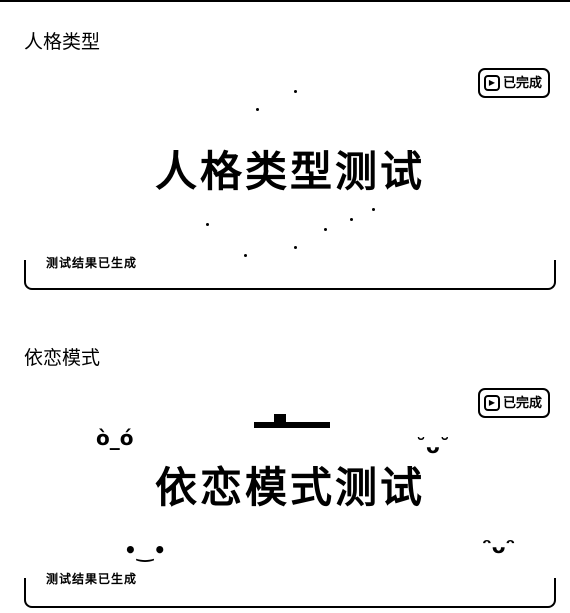 This screenshot has width=570, height=613. Describe the element at coordinates (62, 358) in the screenshot. I see `section-title-attachment: 依恋模式` at that location.